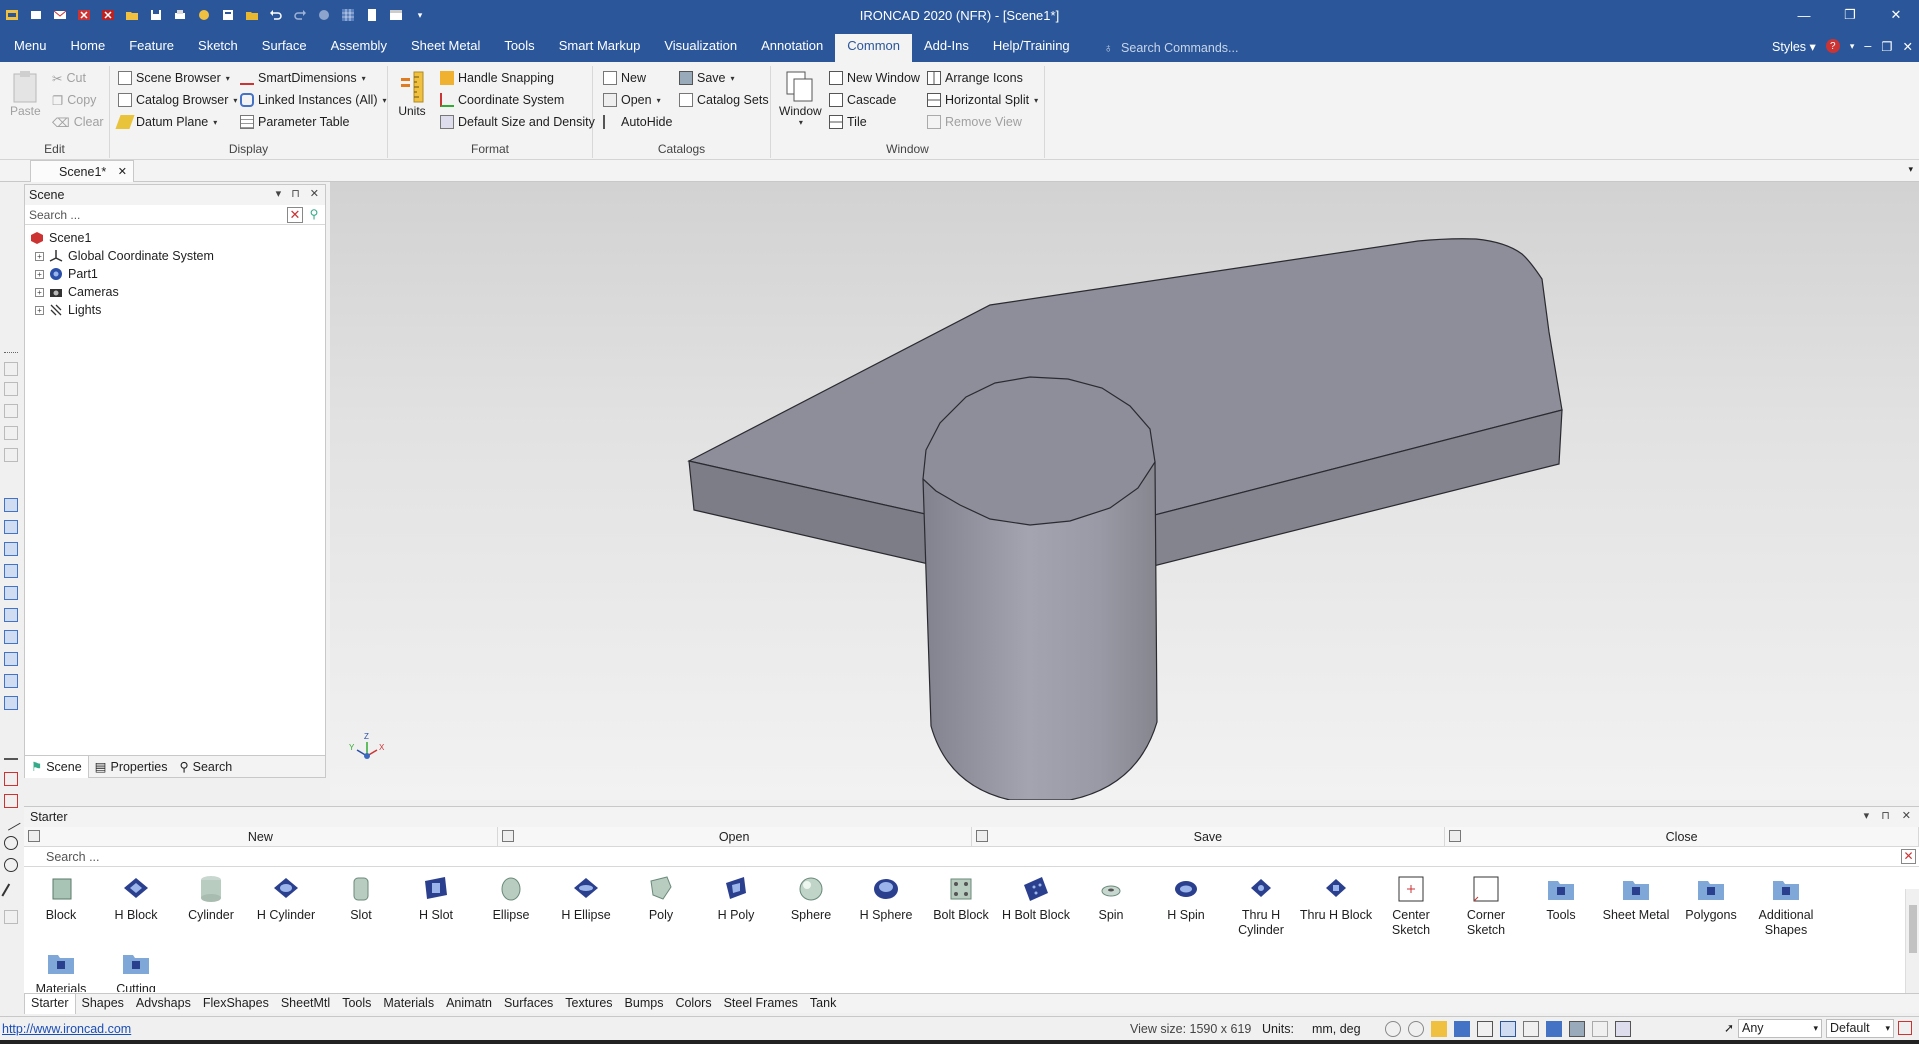 The image size is (1919, 1044). I want to click on view-dimetric-icon, so click(11, 659).